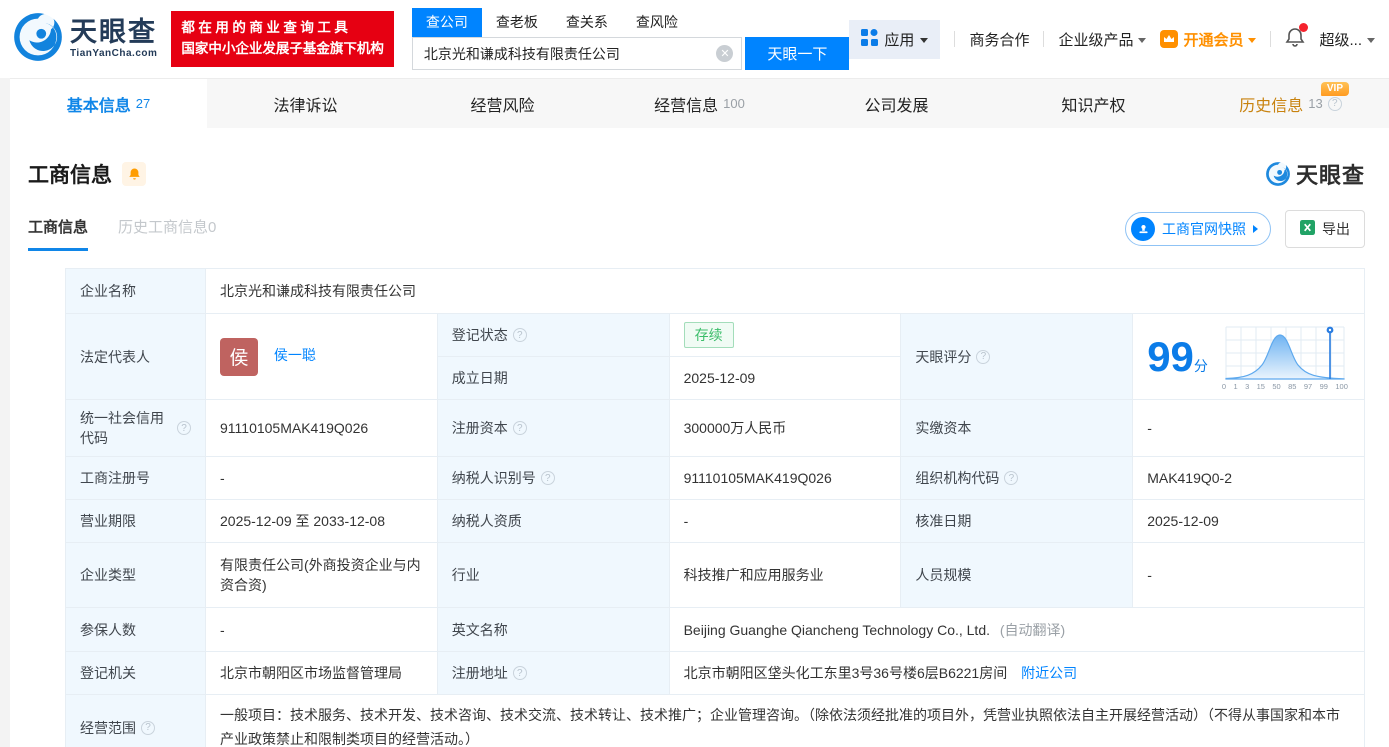 This screenshot has height=747, width=1389. Describe the element at coordinates (553, 335) in the screenshot. I see `field-label: 登记状态` at that location.